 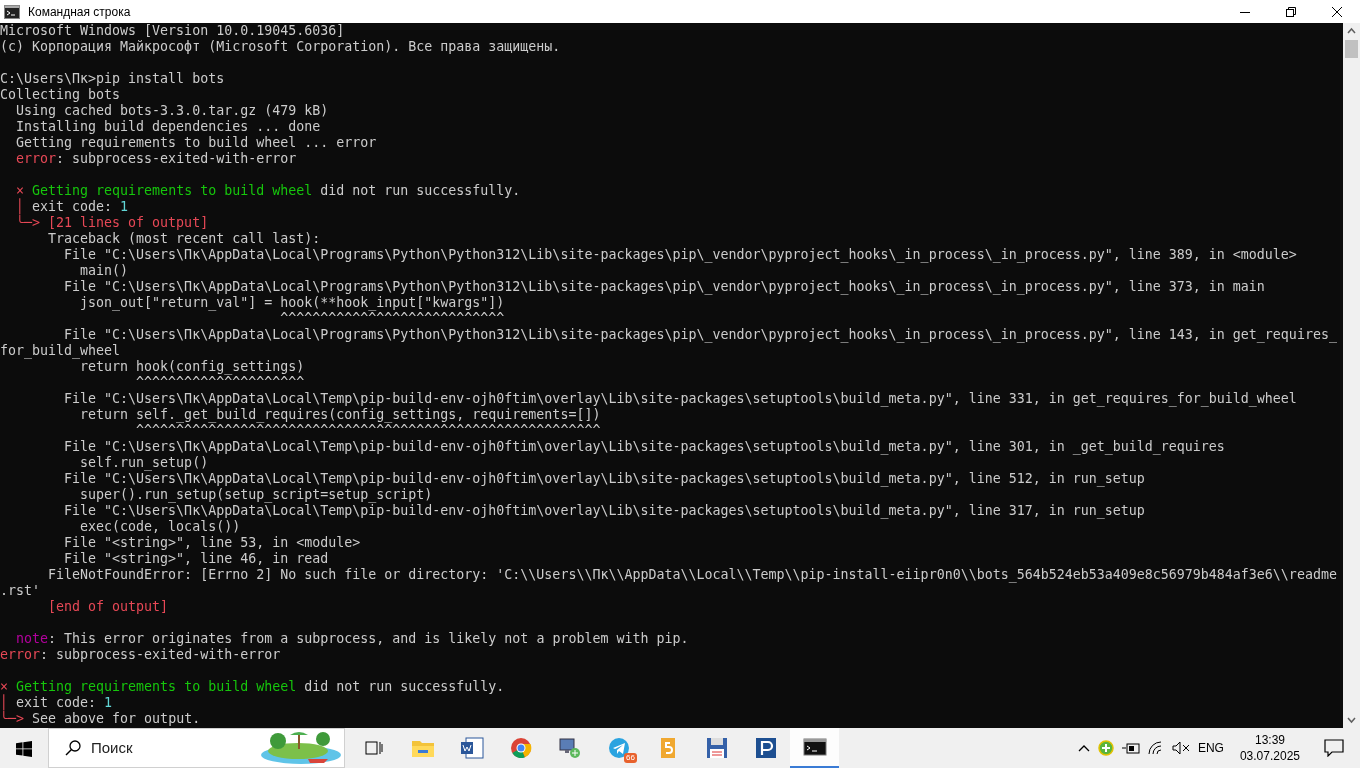 What do you see at coordinates (1291, 11) in the screenshot?
I see `restore-icon` at bounding box center [1291, 11].